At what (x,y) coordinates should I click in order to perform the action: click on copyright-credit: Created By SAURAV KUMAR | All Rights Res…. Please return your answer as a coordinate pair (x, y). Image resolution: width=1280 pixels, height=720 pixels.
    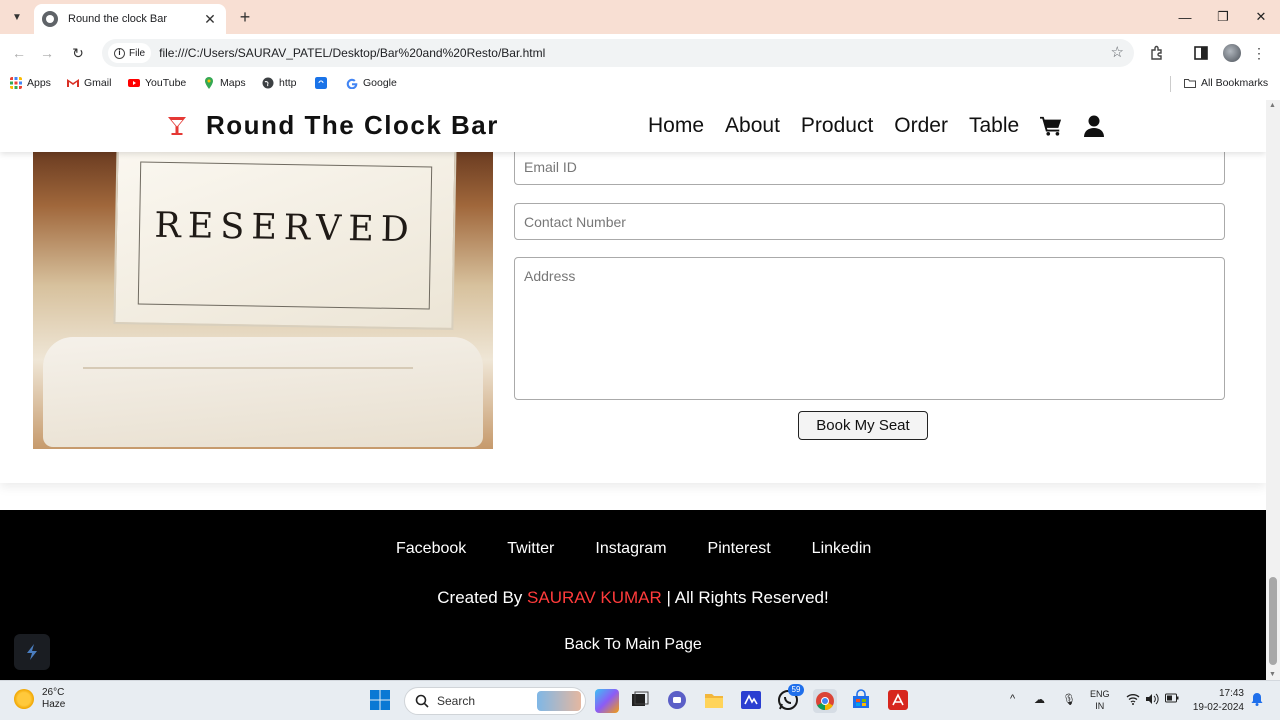
    Looking at the image, I should click on (633, 598).